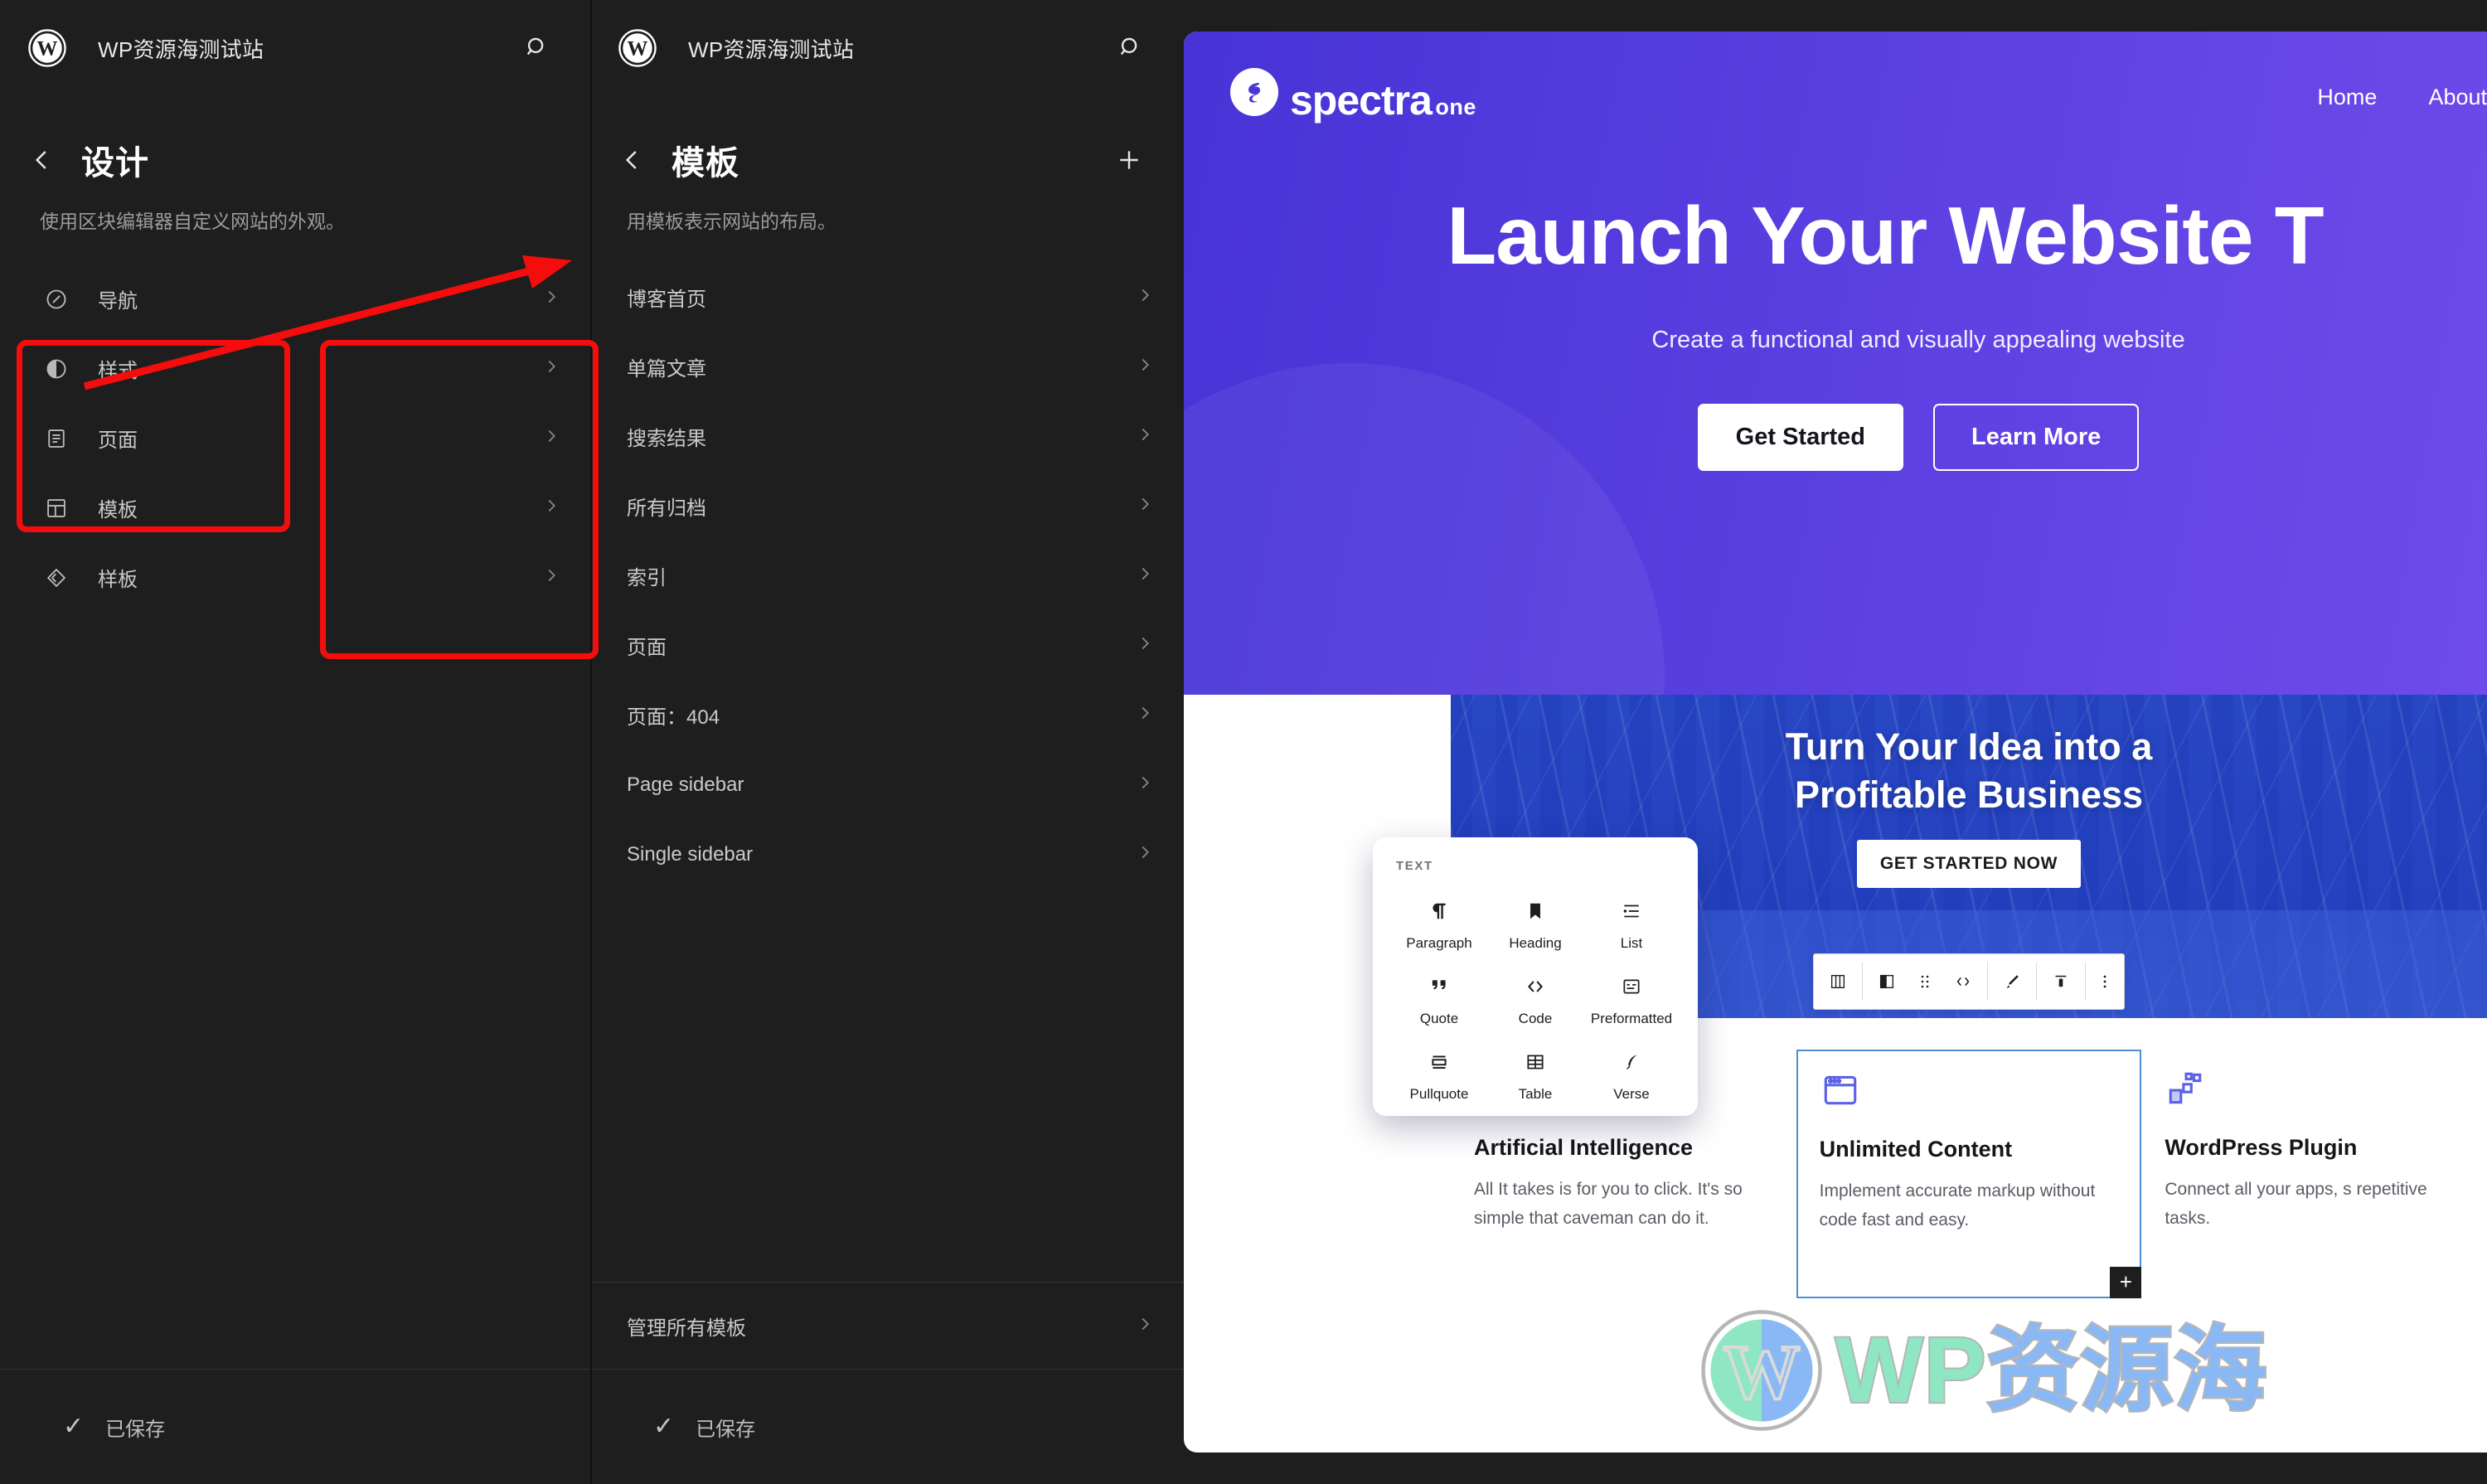 The image size is (2487, 1484). I want to click on inserter-block-list: List, so click(1631, 923).